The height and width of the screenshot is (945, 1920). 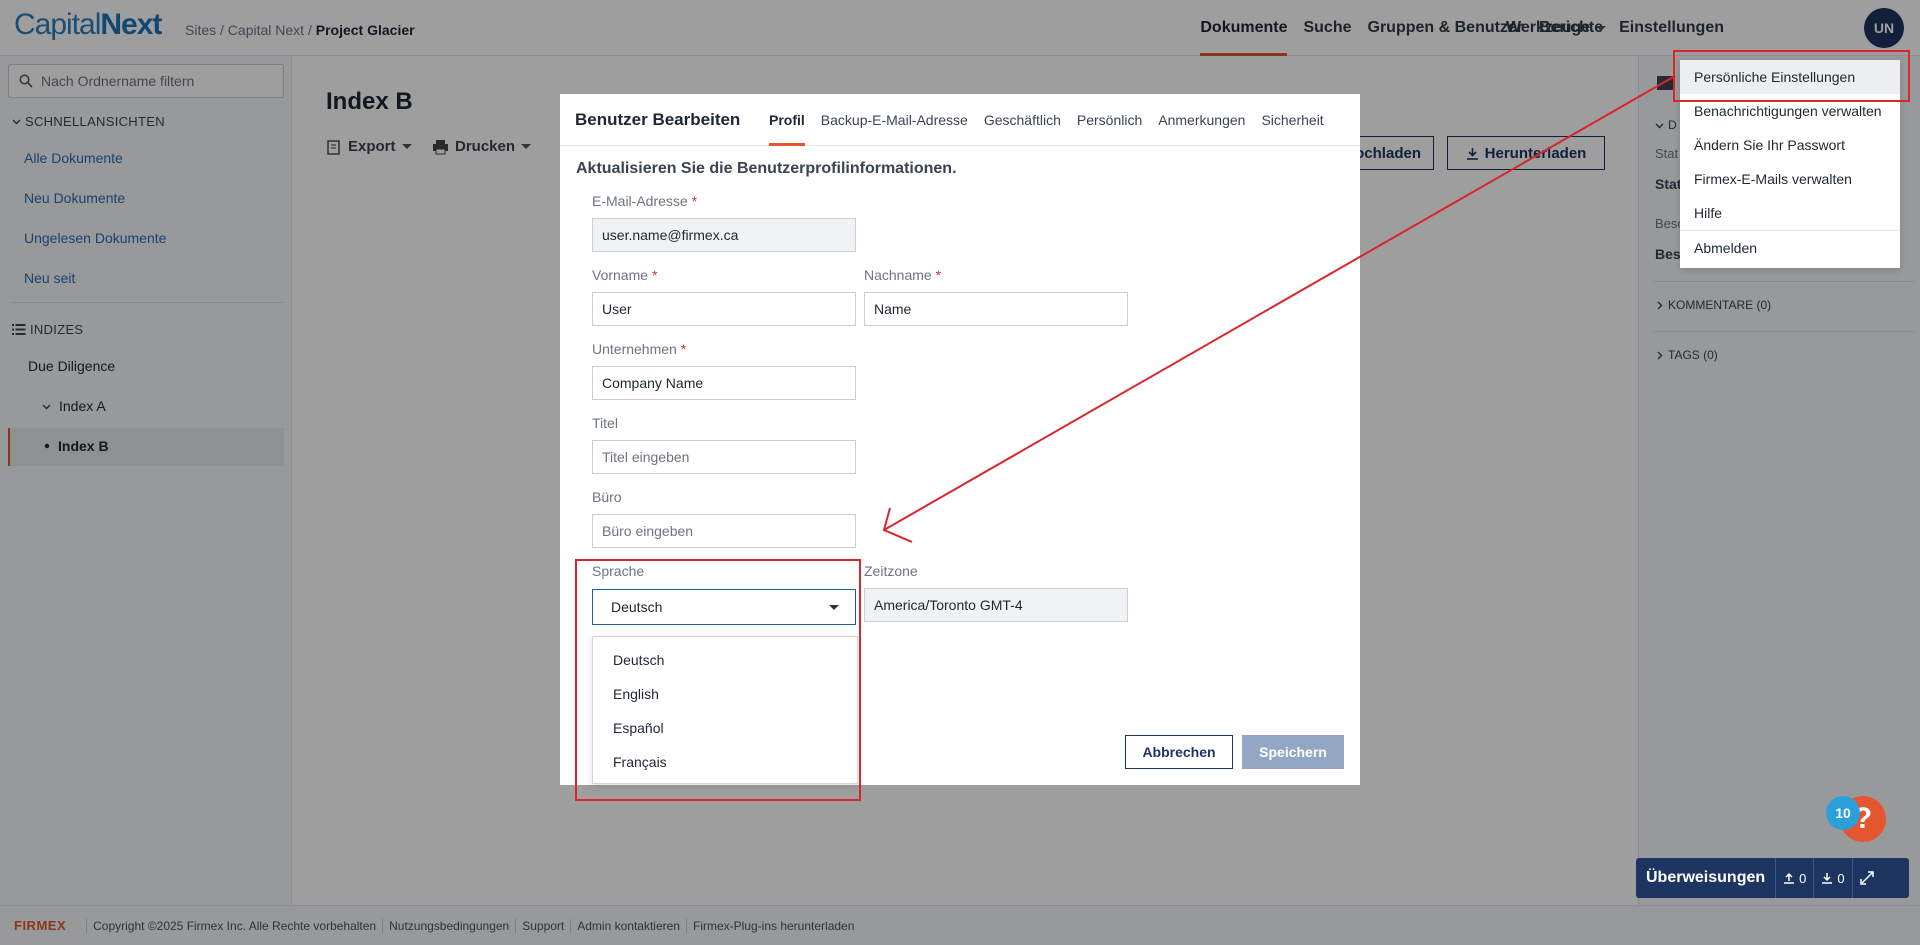 I want to click on email-field: user.name@firmex.ca, so click(x=724, y=235).